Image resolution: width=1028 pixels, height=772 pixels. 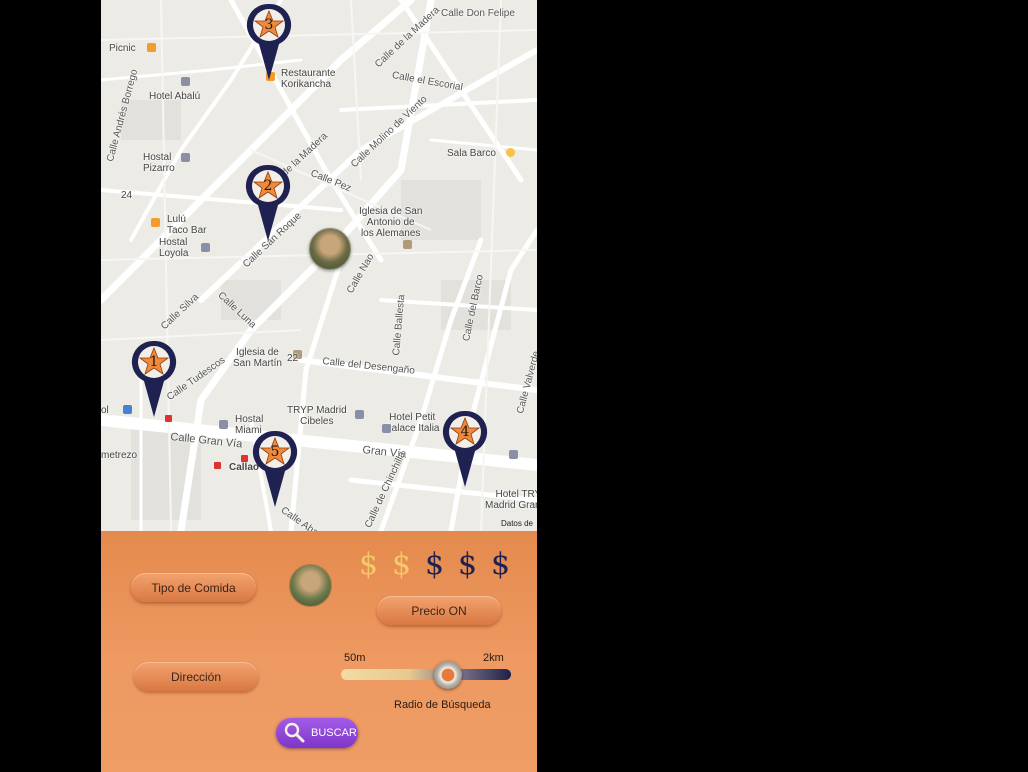 I want to click on radius-min-label: 50m, so click(x=355, y=658).